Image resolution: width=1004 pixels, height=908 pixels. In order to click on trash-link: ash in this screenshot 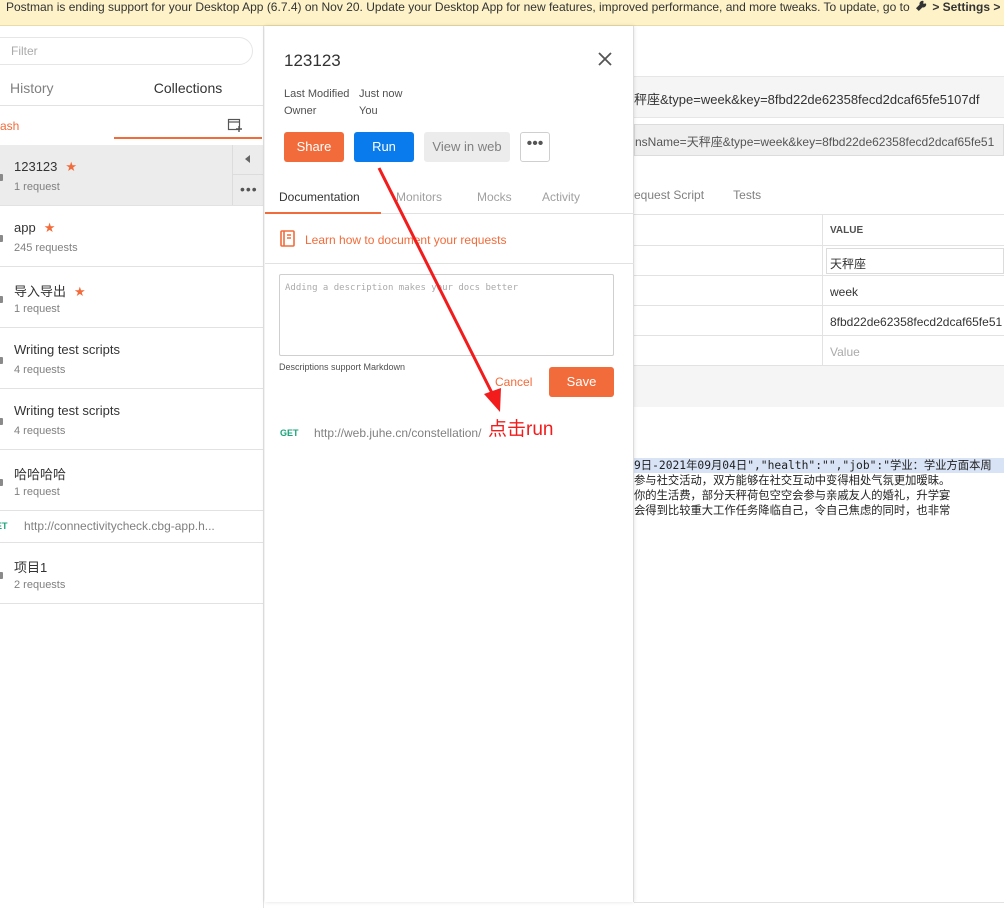, I will do `click(9, 126)`.